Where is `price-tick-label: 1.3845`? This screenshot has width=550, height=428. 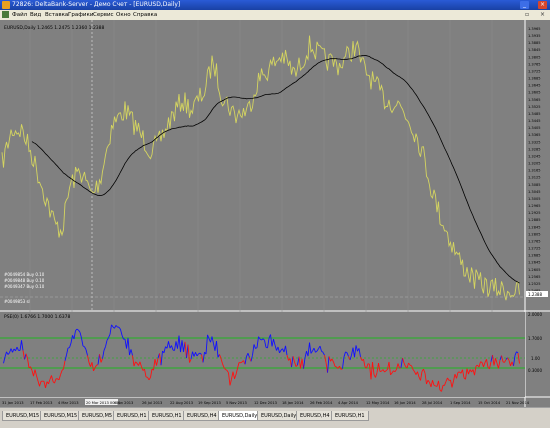
price-tick-label: 1.3845 is located at coordinates (534, 50).